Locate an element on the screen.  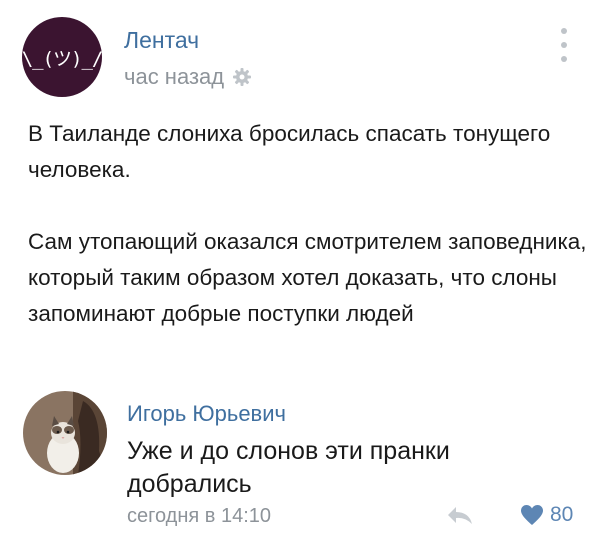
like-button: 80 is located at coordinates (546, 515).